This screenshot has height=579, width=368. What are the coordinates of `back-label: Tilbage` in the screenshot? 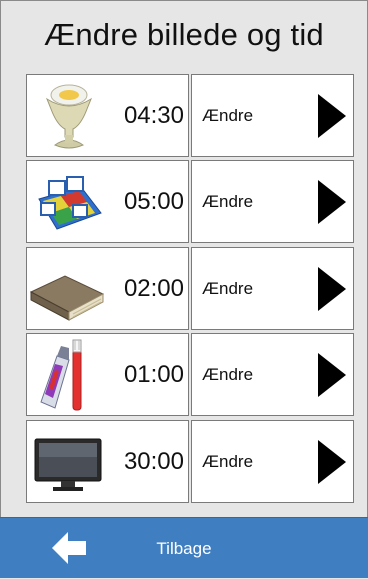 It's located at (184, 548).